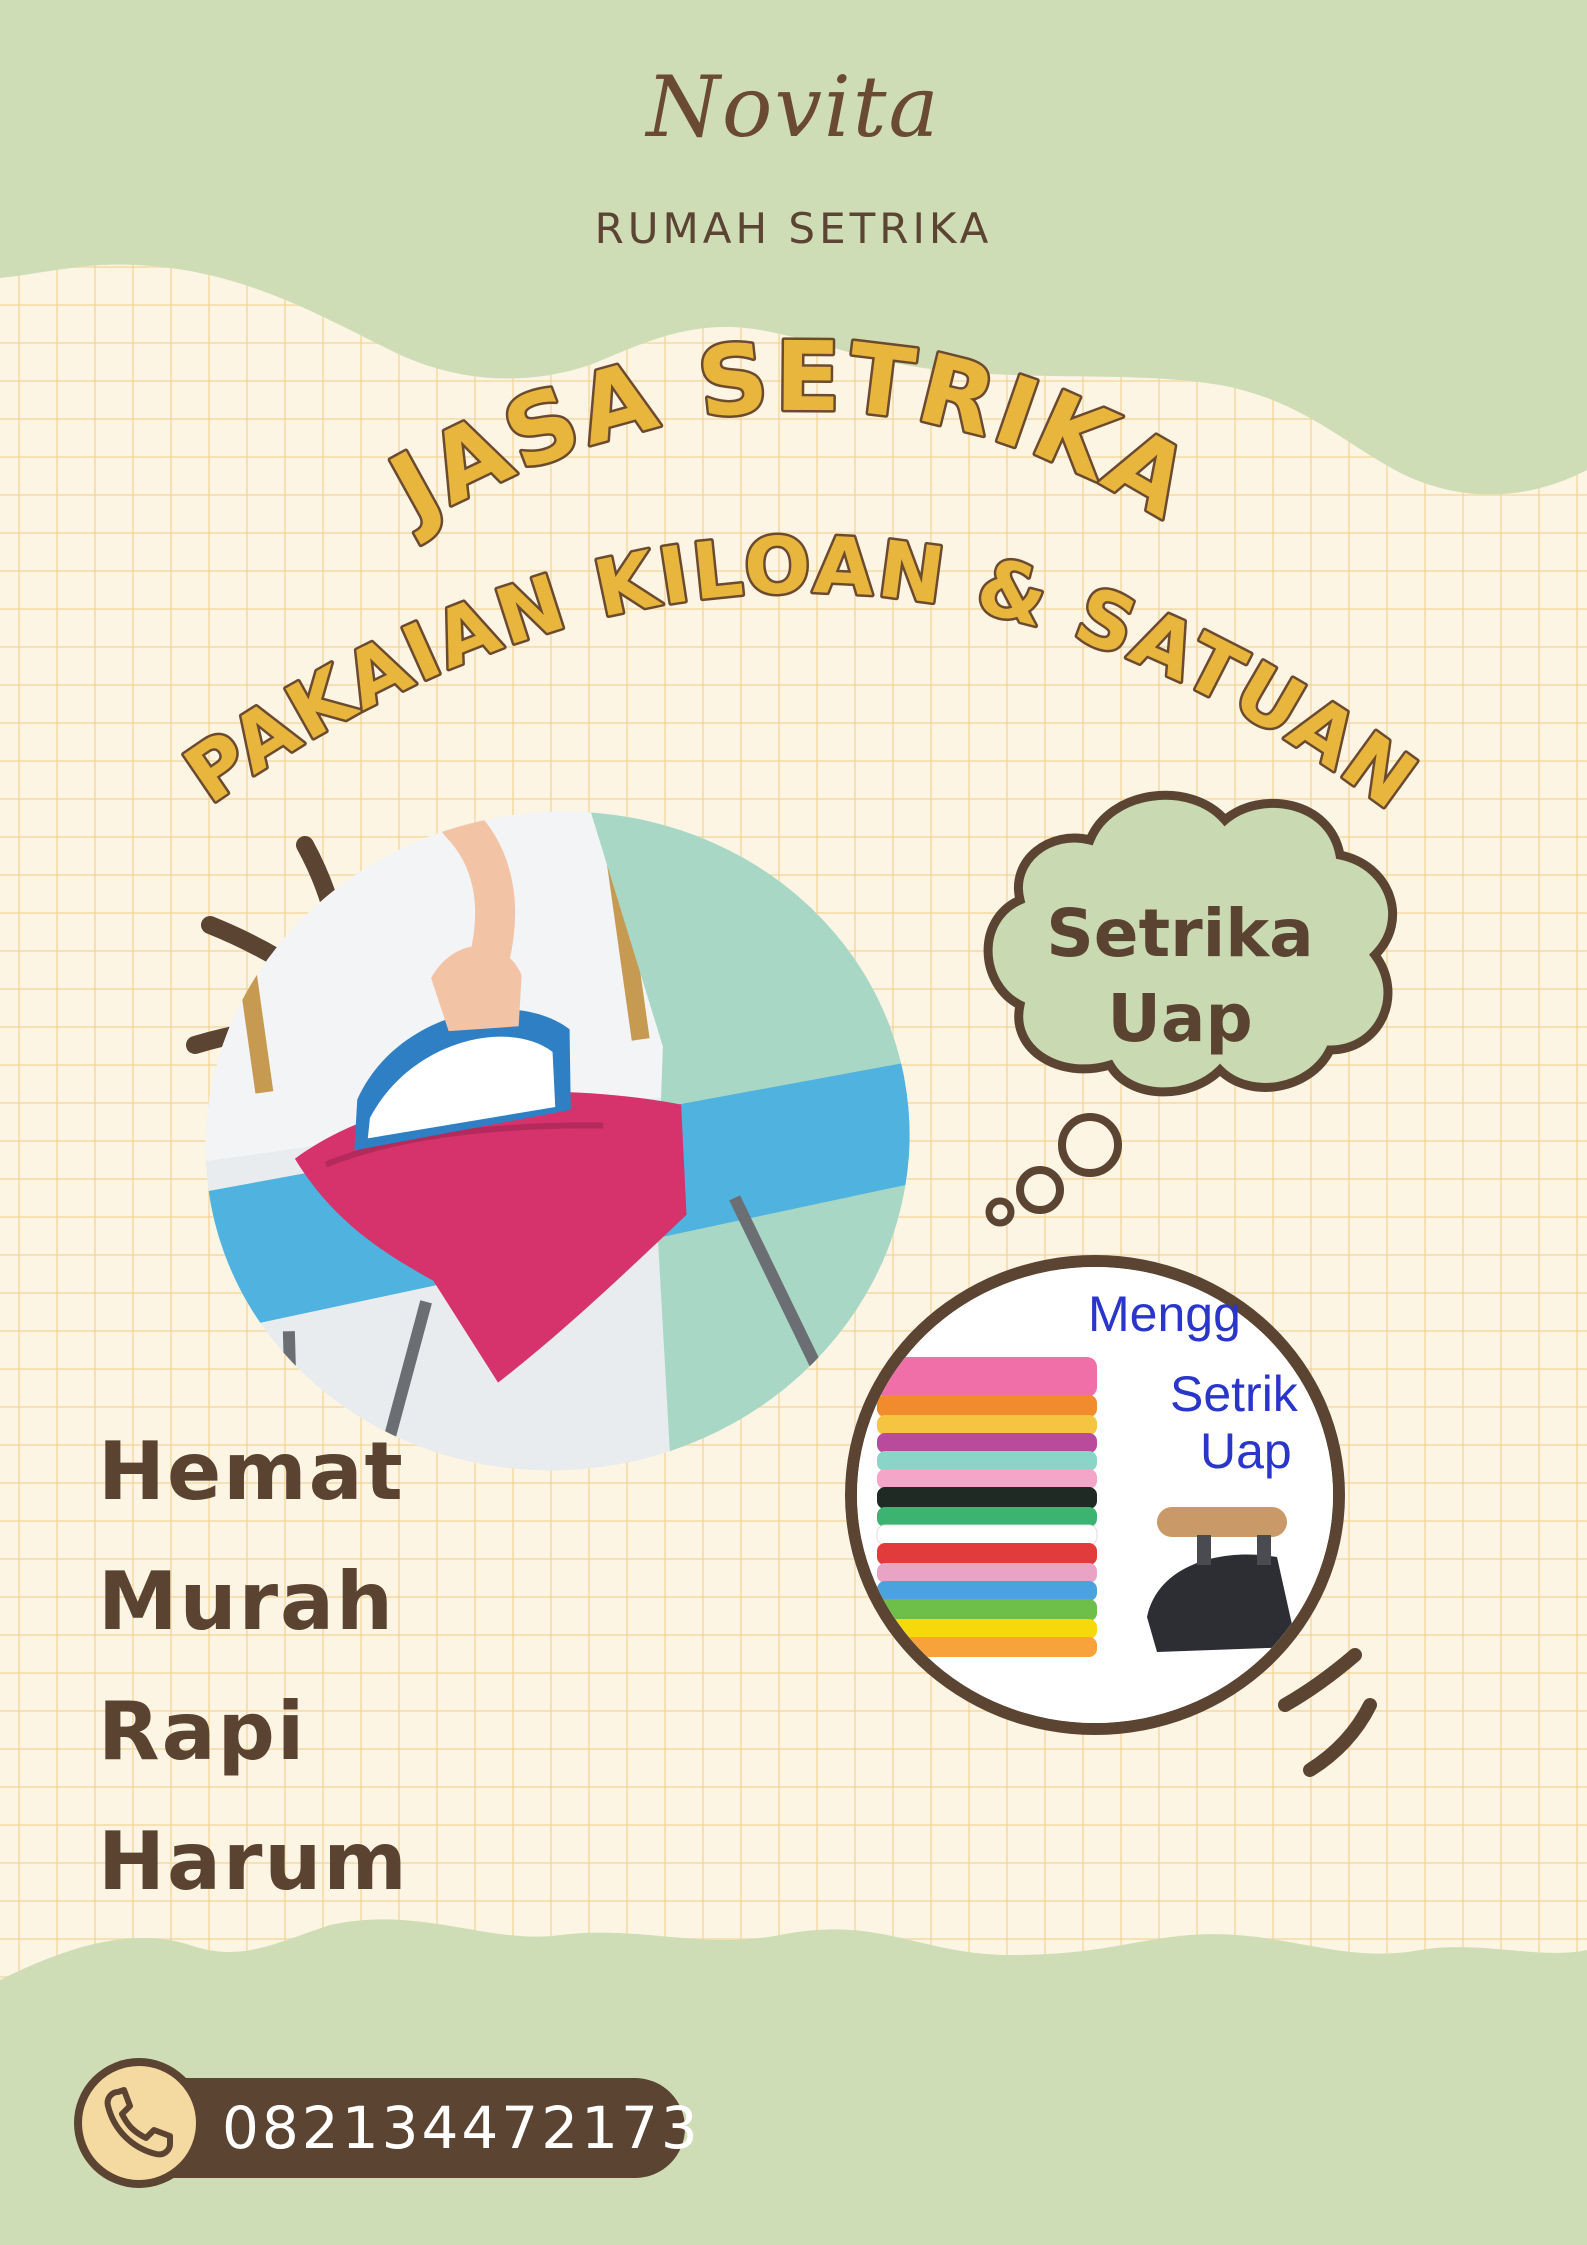 The height and width of the screenshot is (2245, 1587). What do you see at coordinates (461, 2128) in the screenshot?
I see `phone-number: 082134472173` at bounding box center [461, 2128].